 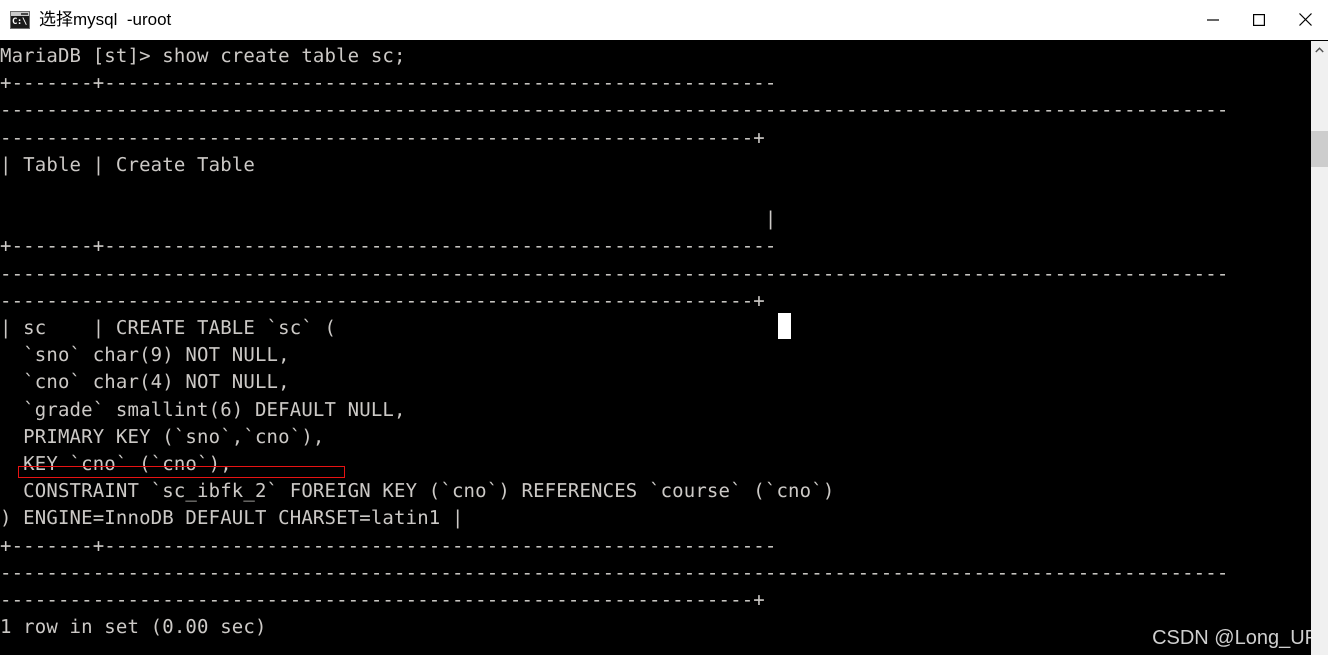 What do you see at coordinates (1319, 348) in the screenshot?
I see `vertical-scrollbar` at bounding box center [1319, 348].